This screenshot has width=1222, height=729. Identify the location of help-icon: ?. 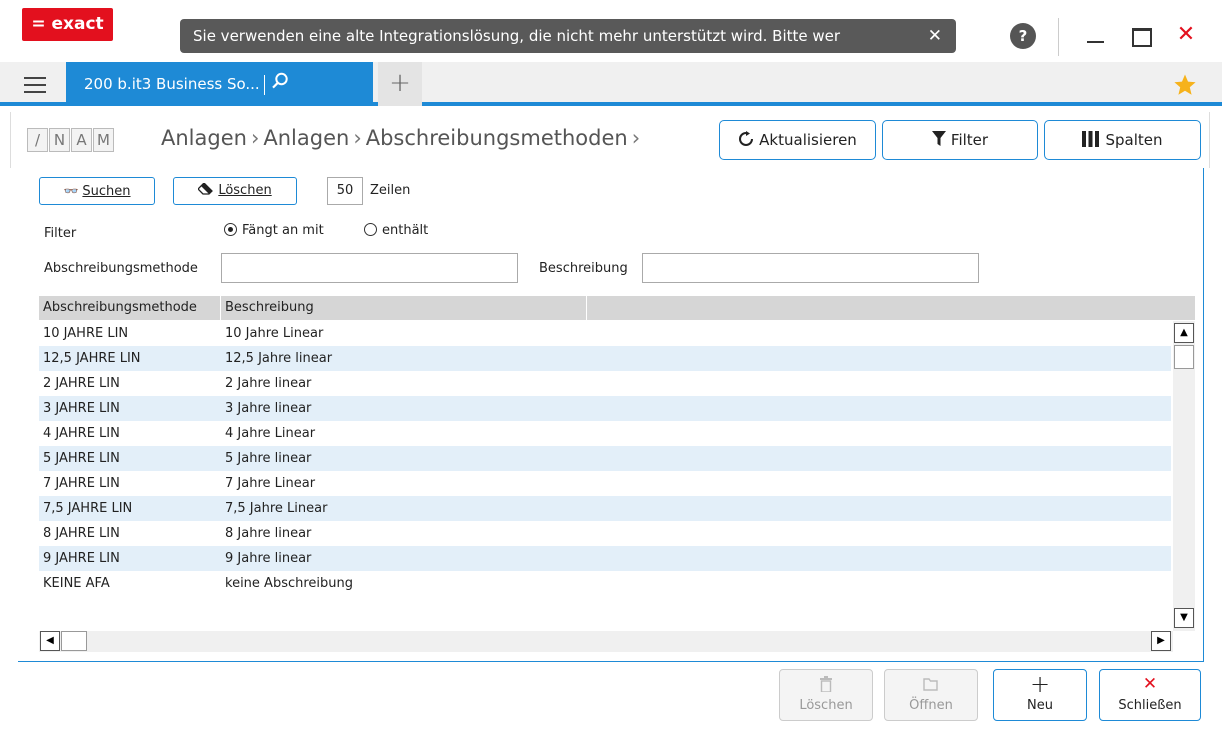
(1023, 36).